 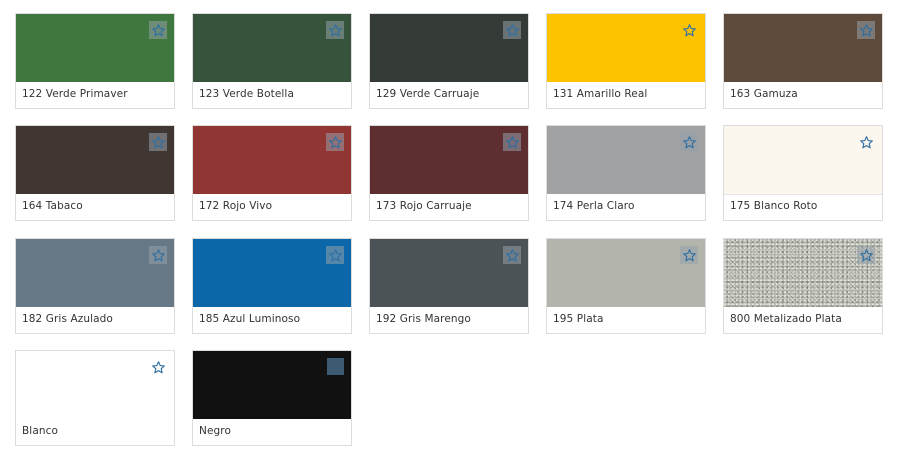 I want to click on color-label: 195 Plata, so click(x=578, y=319).